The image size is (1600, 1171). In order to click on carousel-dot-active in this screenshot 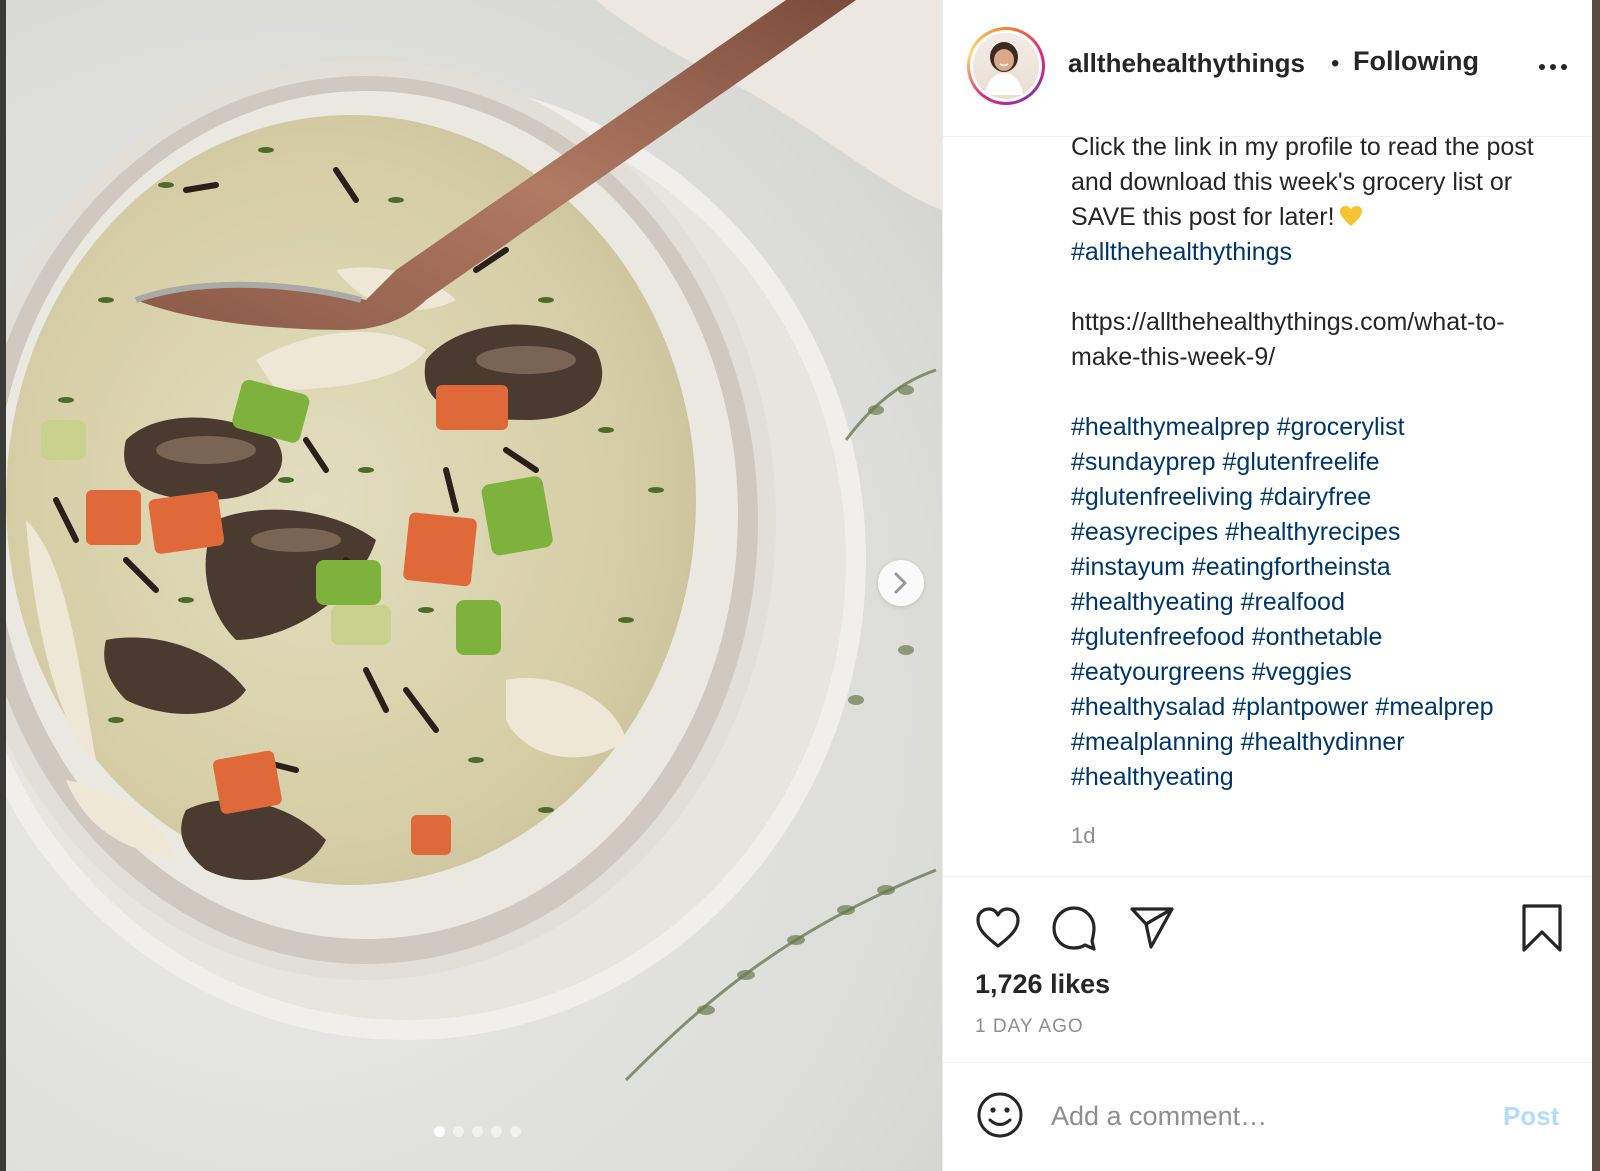, I will do `click(439, 1131)`.